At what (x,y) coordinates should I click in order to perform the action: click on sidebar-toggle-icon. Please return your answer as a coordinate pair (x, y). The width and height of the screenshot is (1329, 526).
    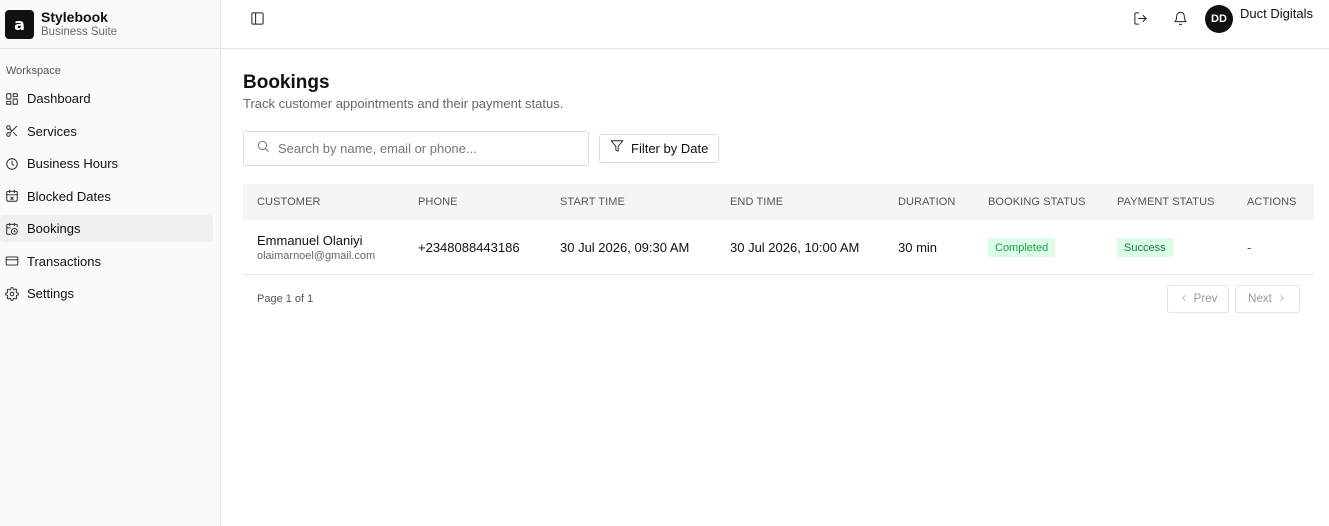
    Looking at the image, I should click on (258, 19).